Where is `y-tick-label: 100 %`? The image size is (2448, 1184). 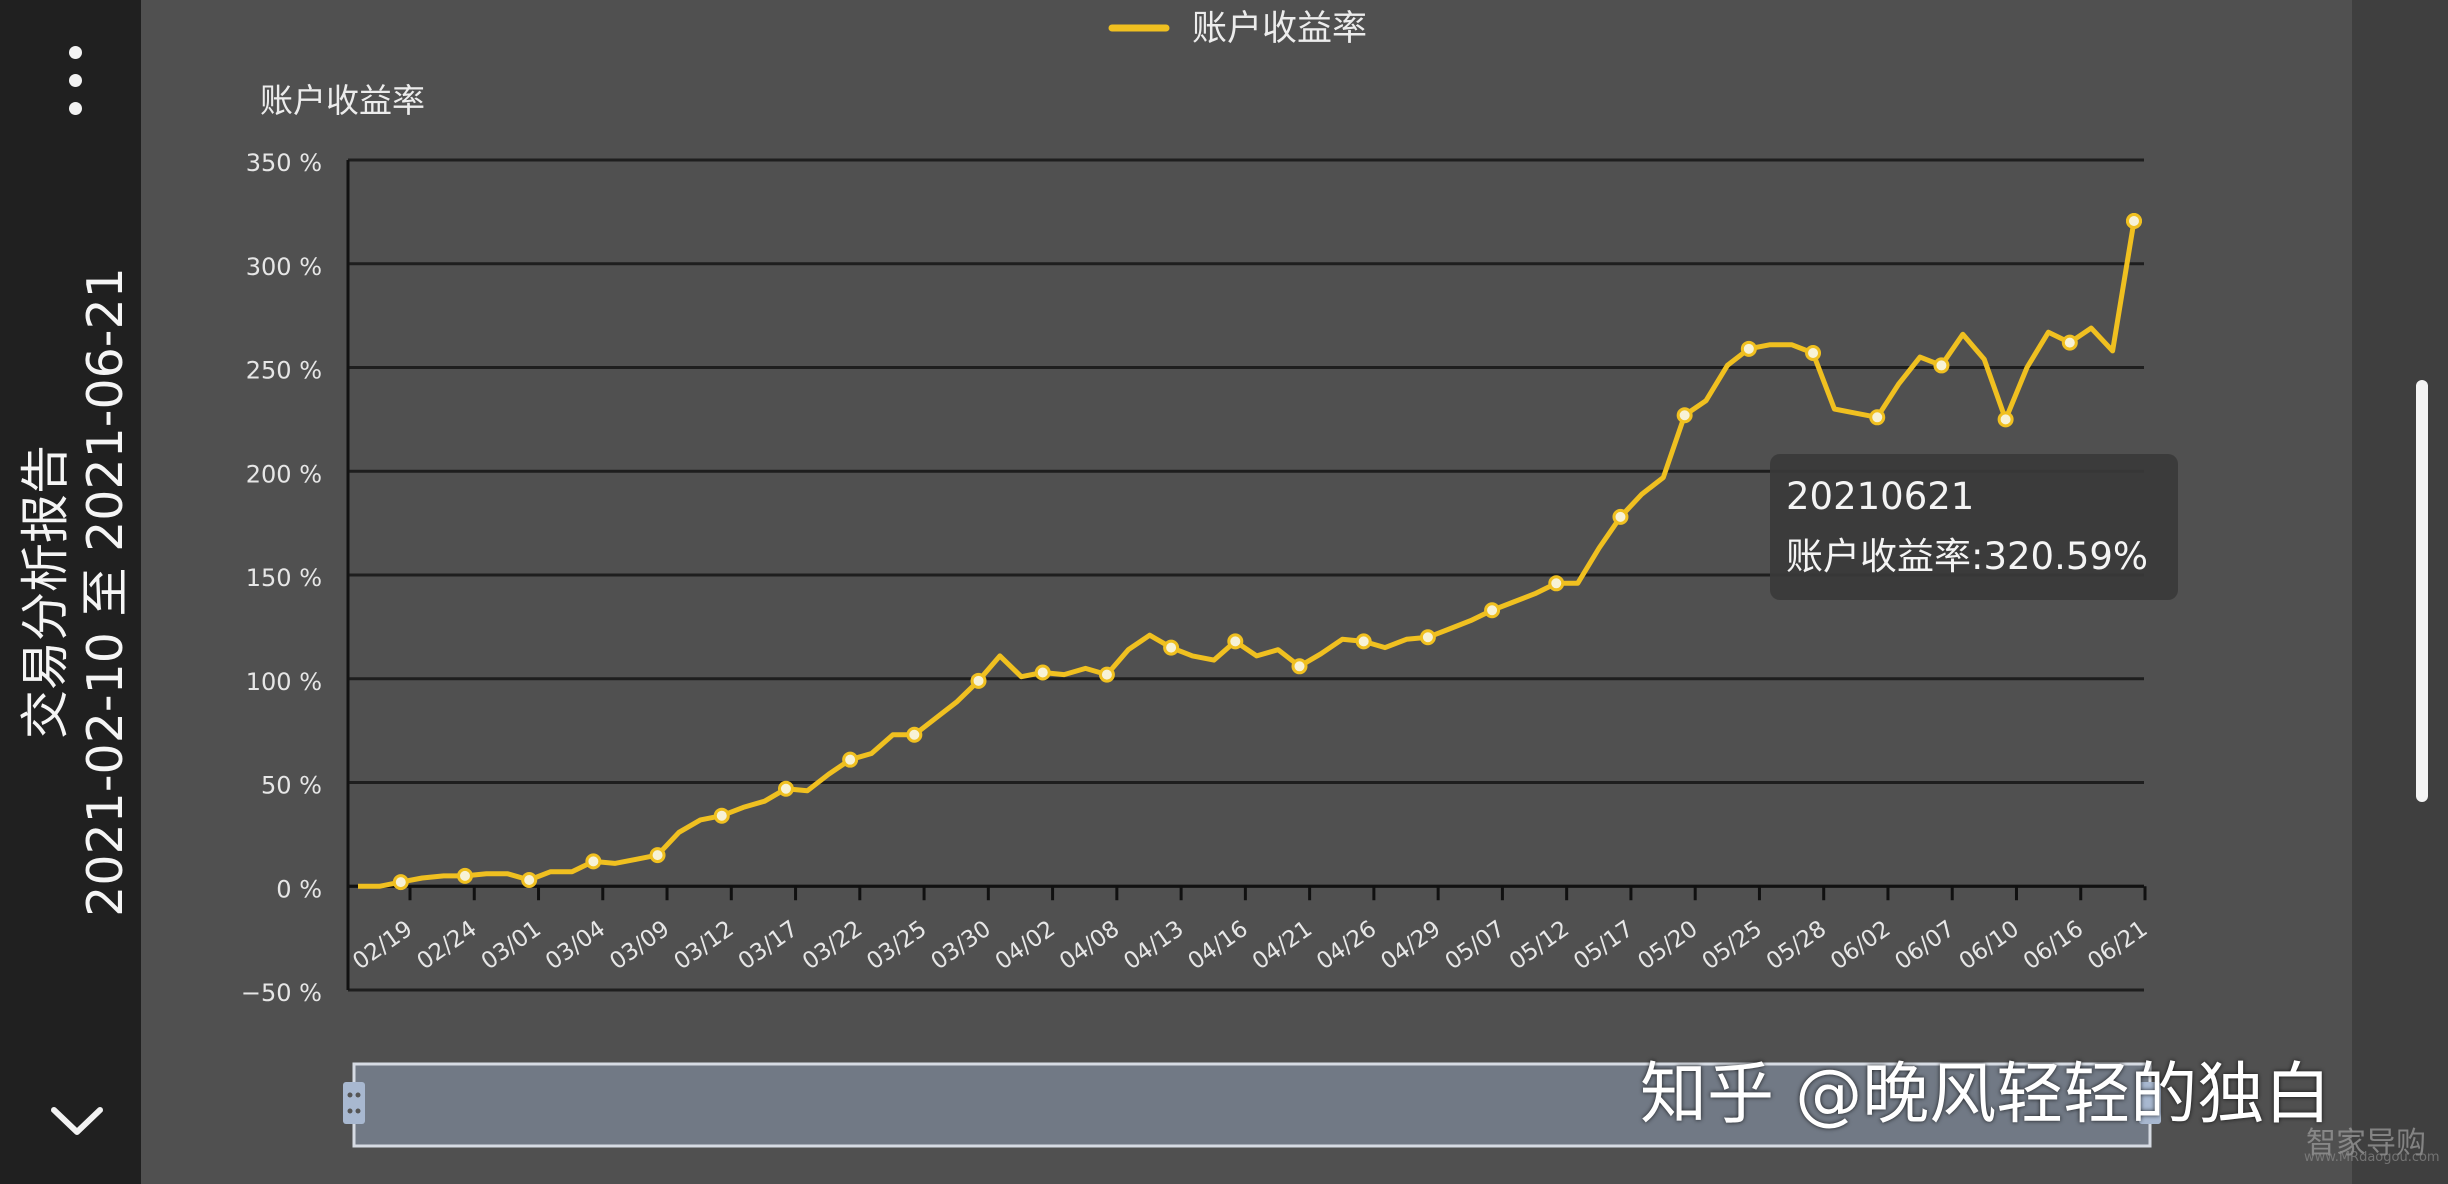 y-tick-label: 100 % is located at coordinates (284, 682).